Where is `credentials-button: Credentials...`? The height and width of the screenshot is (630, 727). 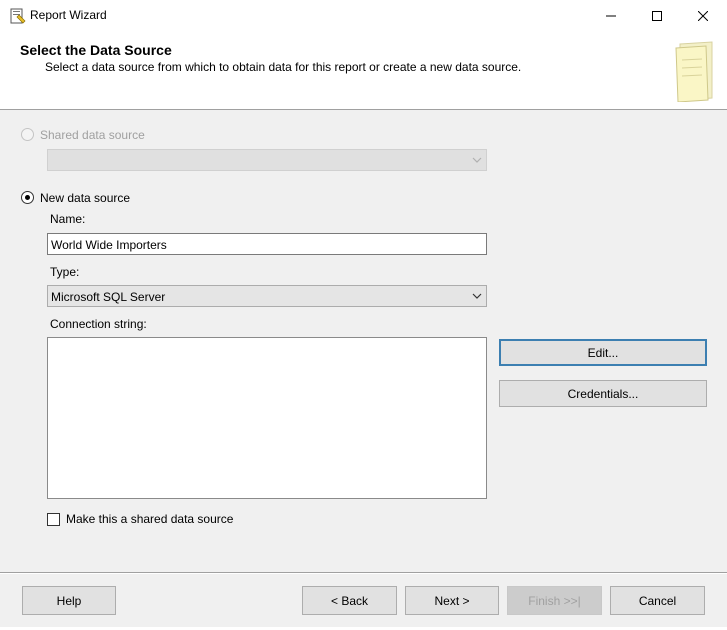
credentials-button: Credentials... is located at coordinates (603, 393).